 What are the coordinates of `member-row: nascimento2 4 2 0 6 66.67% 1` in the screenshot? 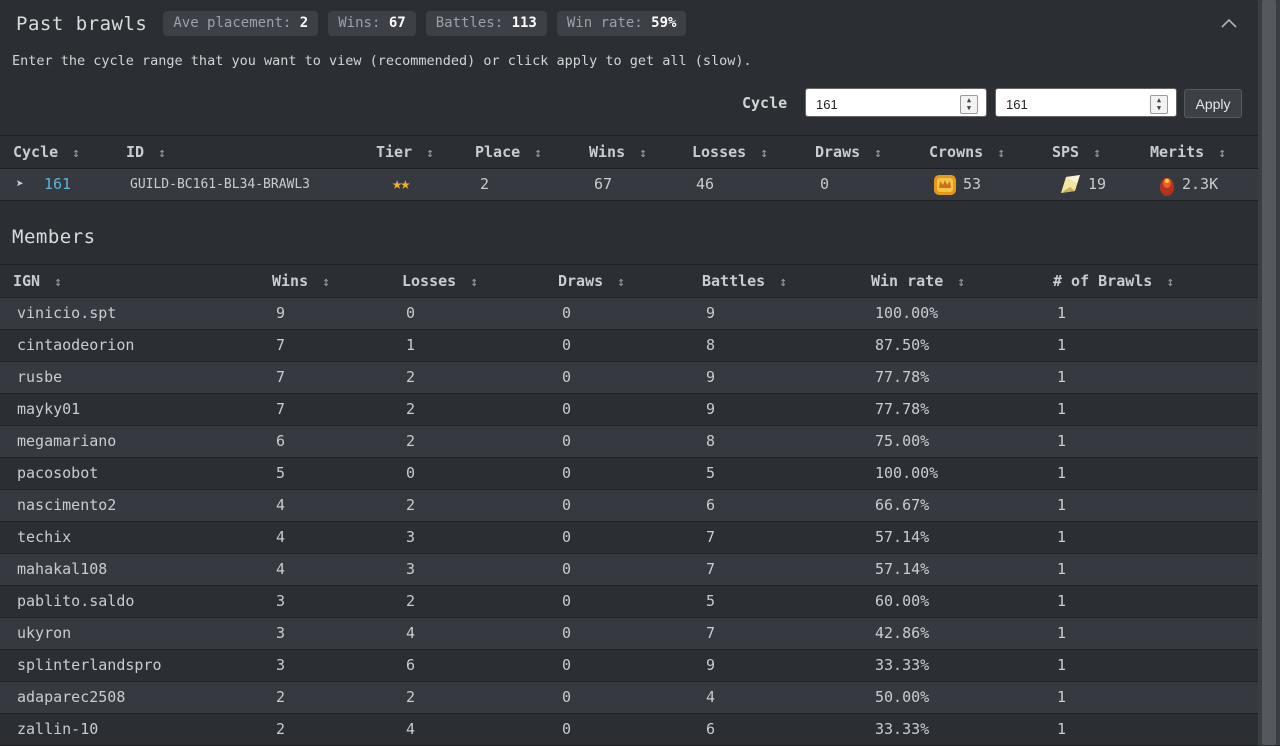 It's located at (629, 506).